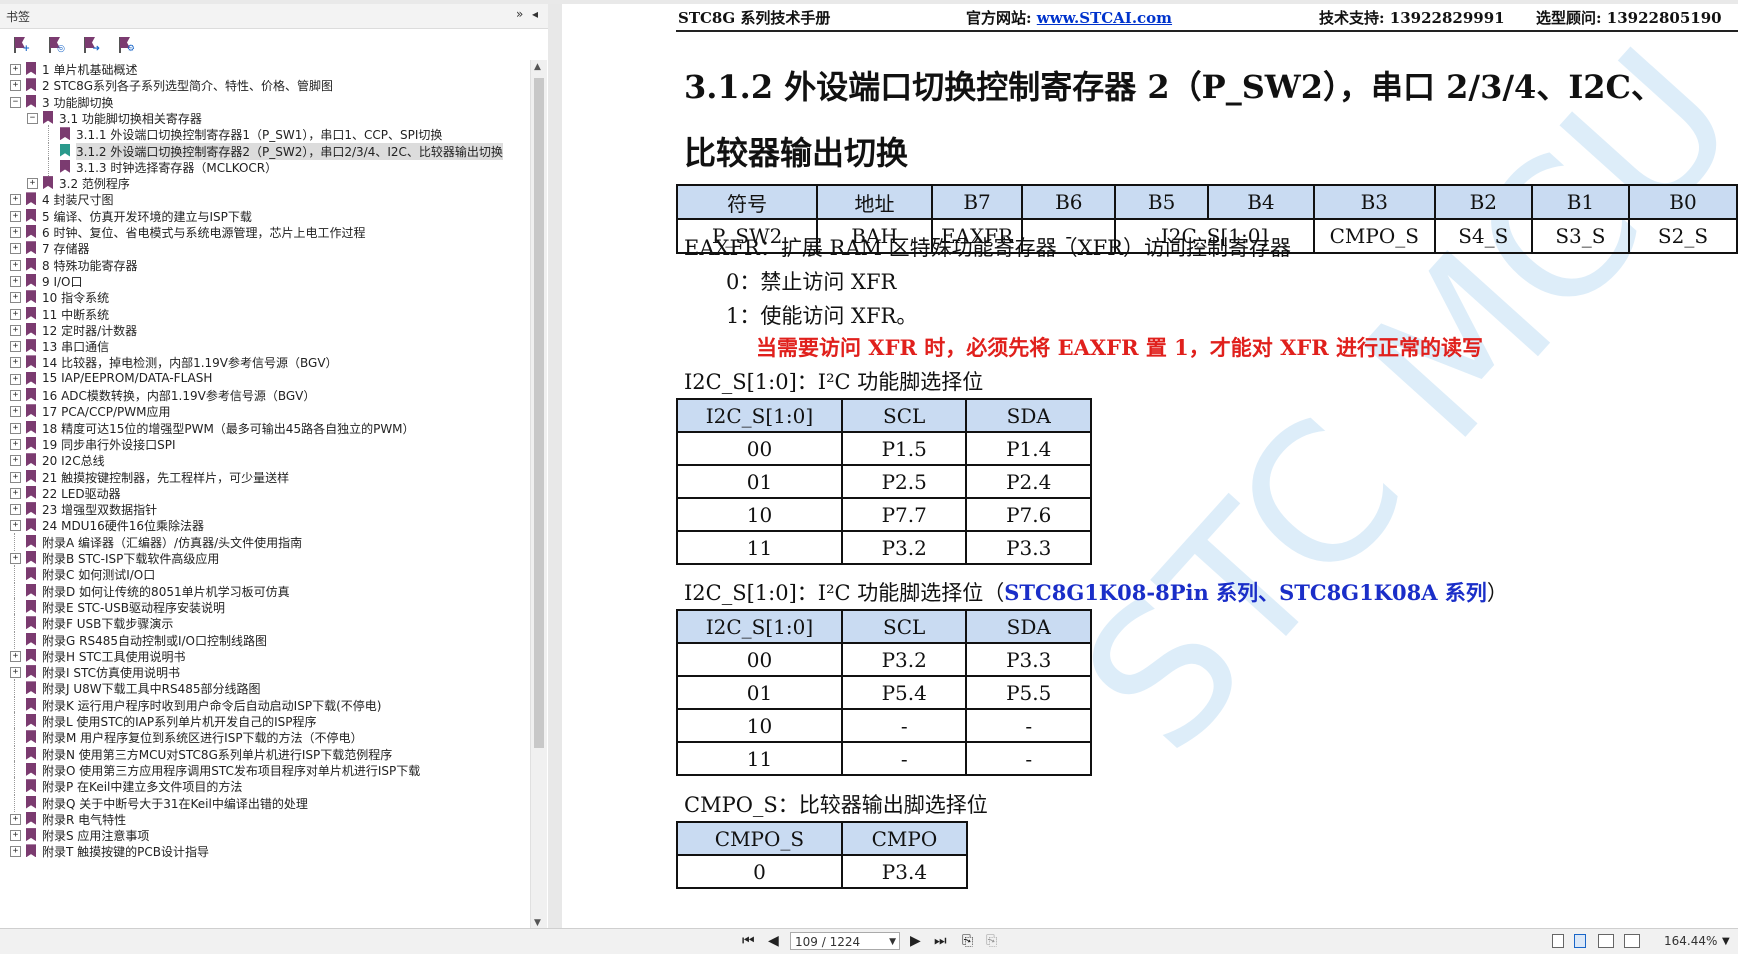 This screenshot has width=1738, height=954. Describe the element at coordinates (265, 69) in the screenshot. I see `bookmark-item: +1 单片机基础概述` at that location.